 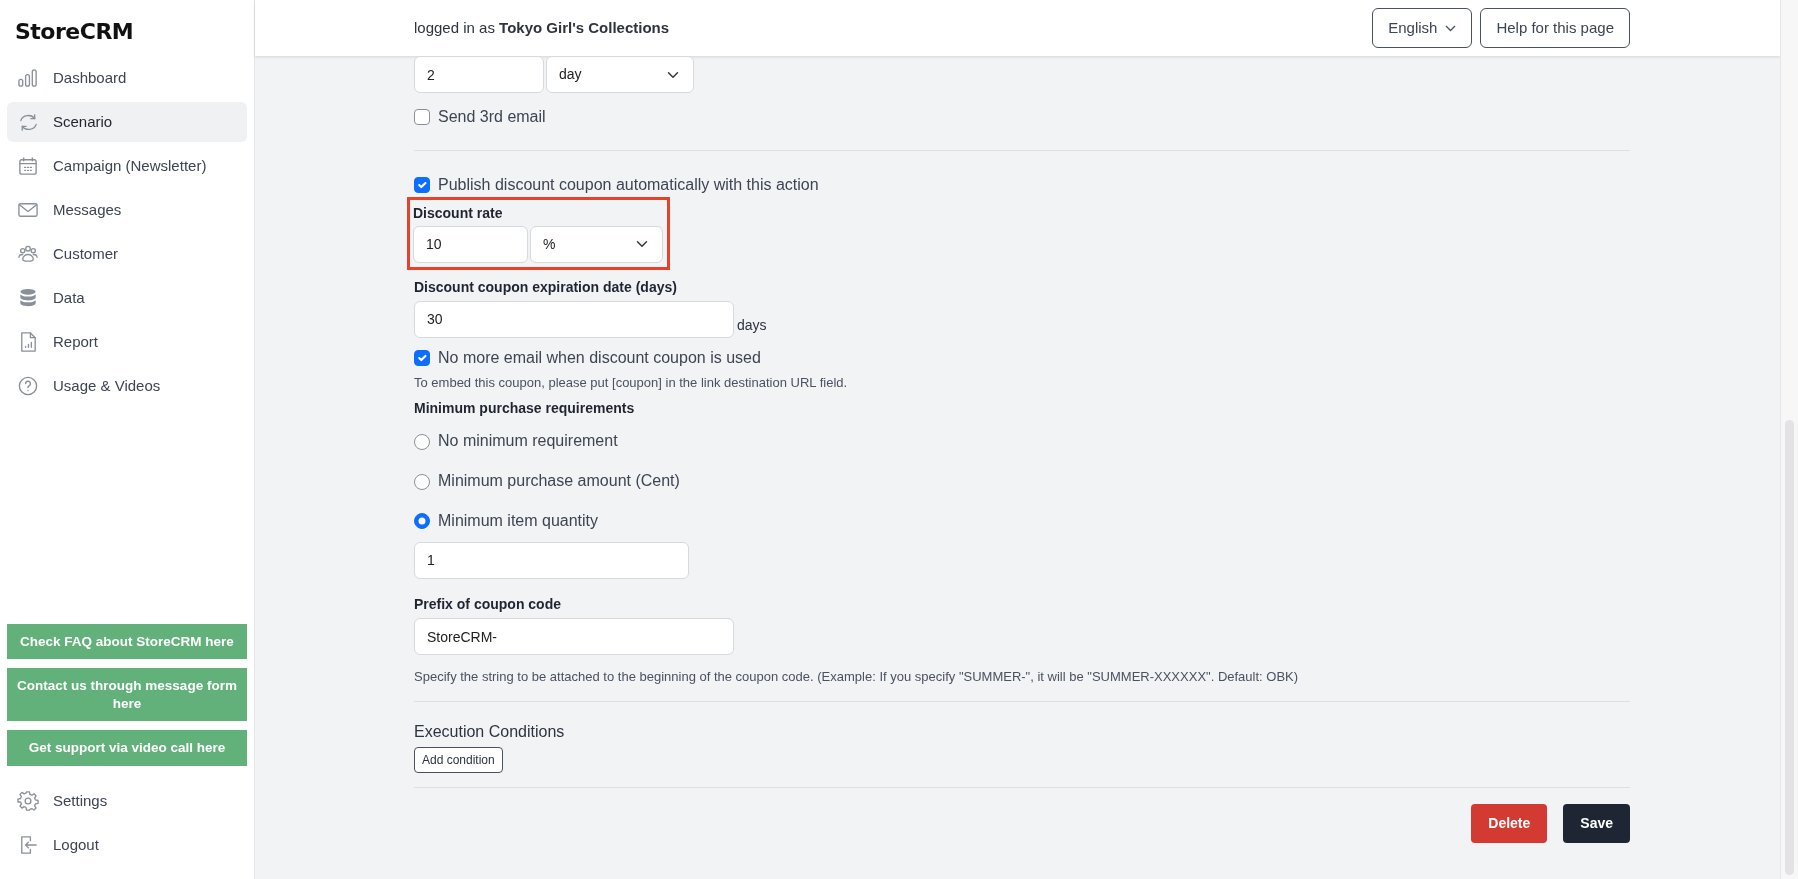 I want to click on sidebar-item: Logout, so click(x=127, y=845).